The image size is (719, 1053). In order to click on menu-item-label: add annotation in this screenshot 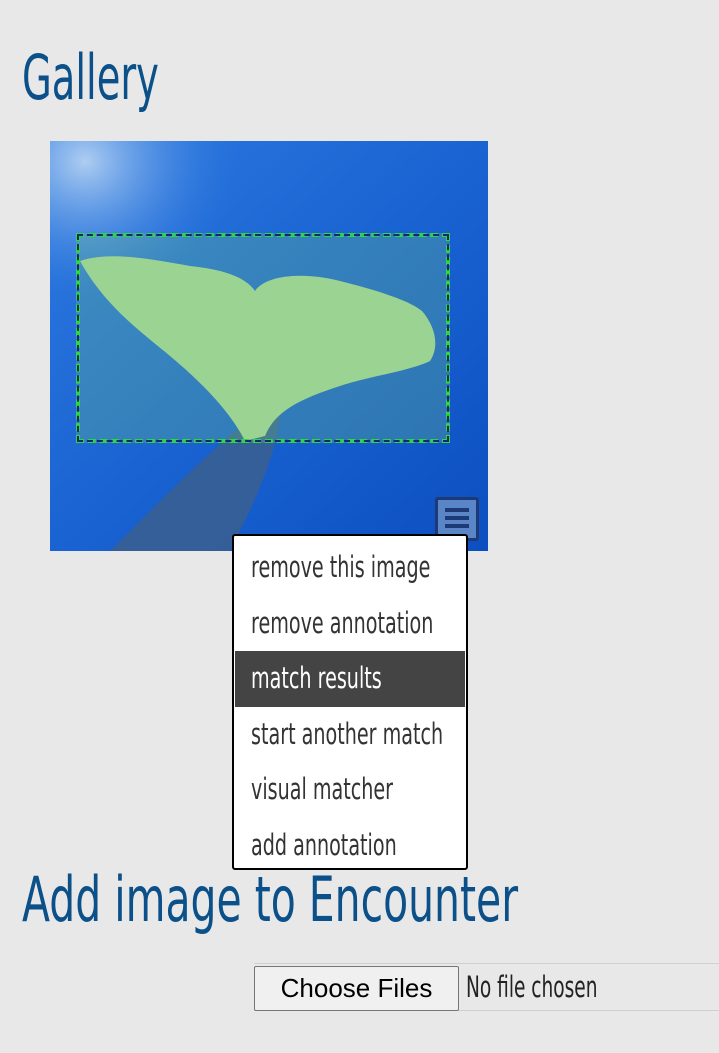, I will do `click(324, 844)`.